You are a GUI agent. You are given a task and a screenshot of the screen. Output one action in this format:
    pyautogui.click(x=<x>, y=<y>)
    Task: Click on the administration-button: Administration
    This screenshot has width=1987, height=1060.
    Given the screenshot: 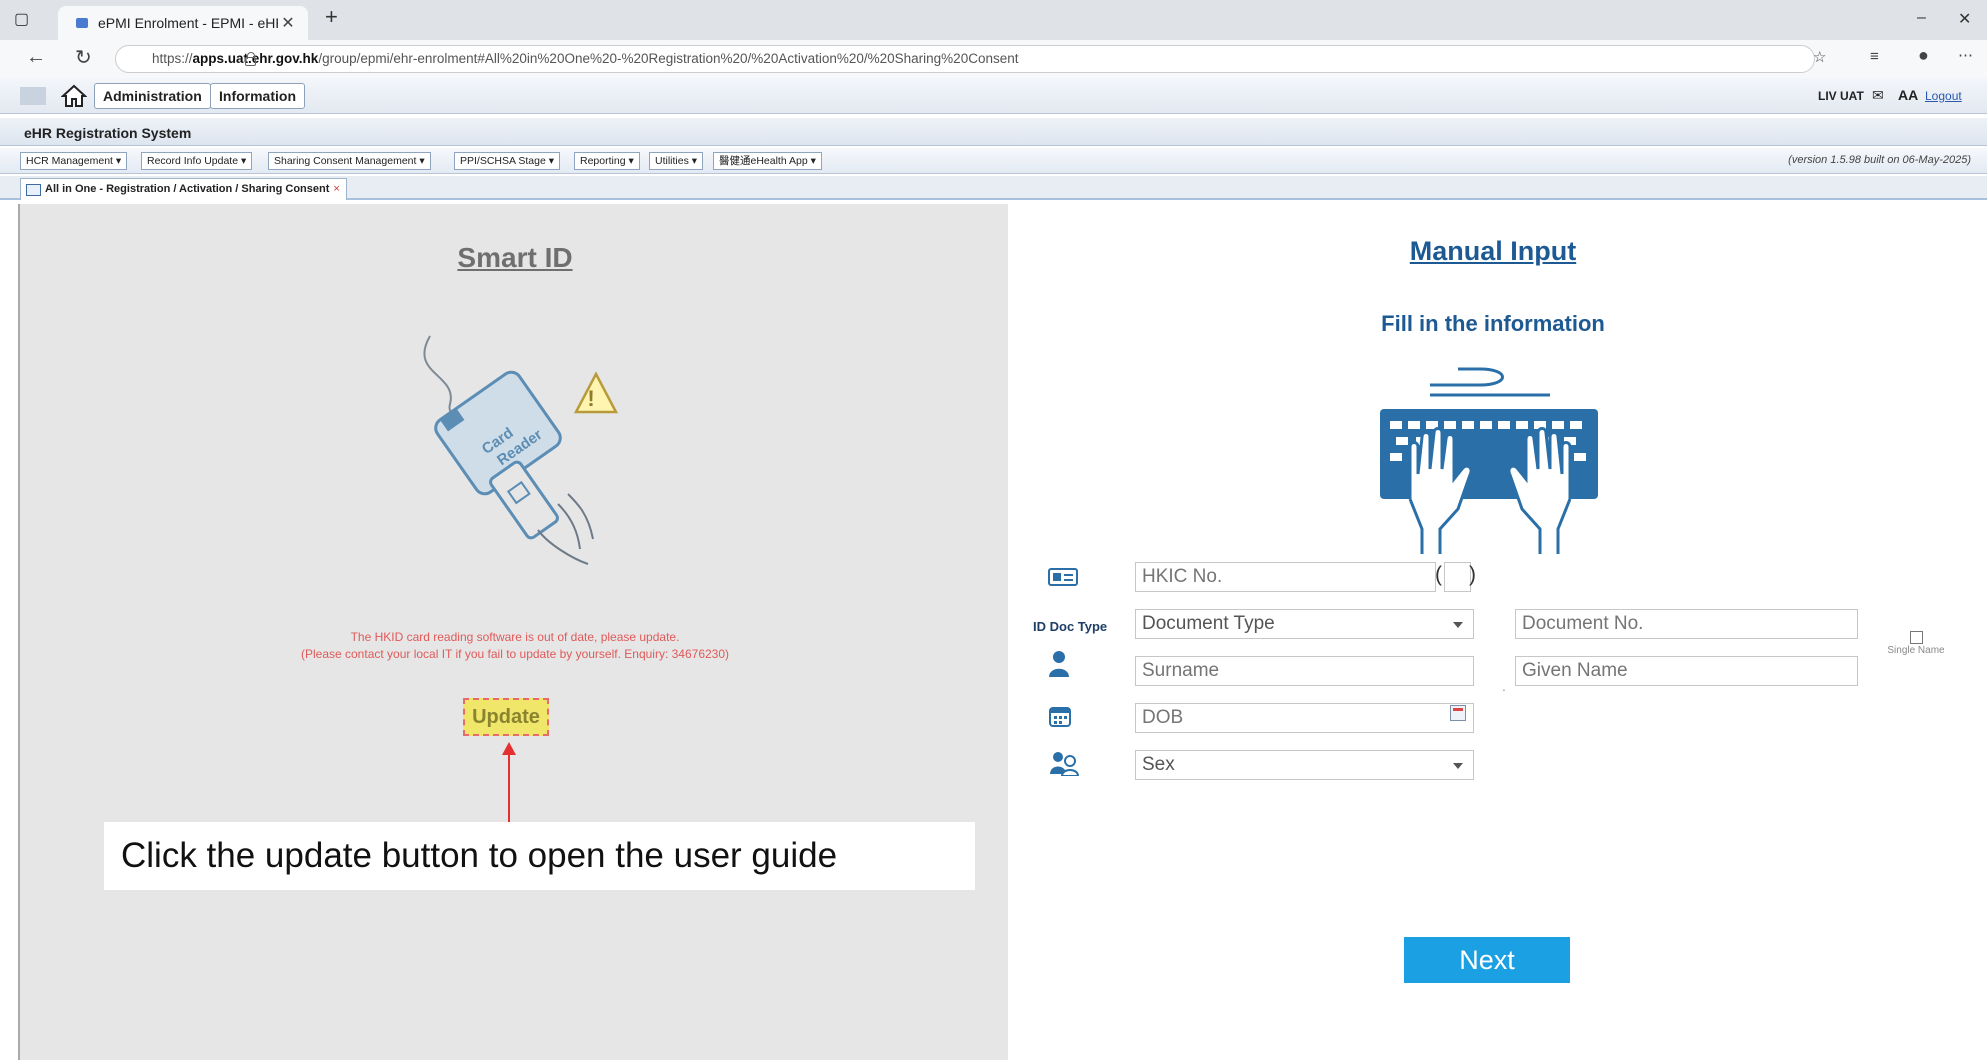 What is the action you would take?
    pyautogui.click(x=152, y=96)
    